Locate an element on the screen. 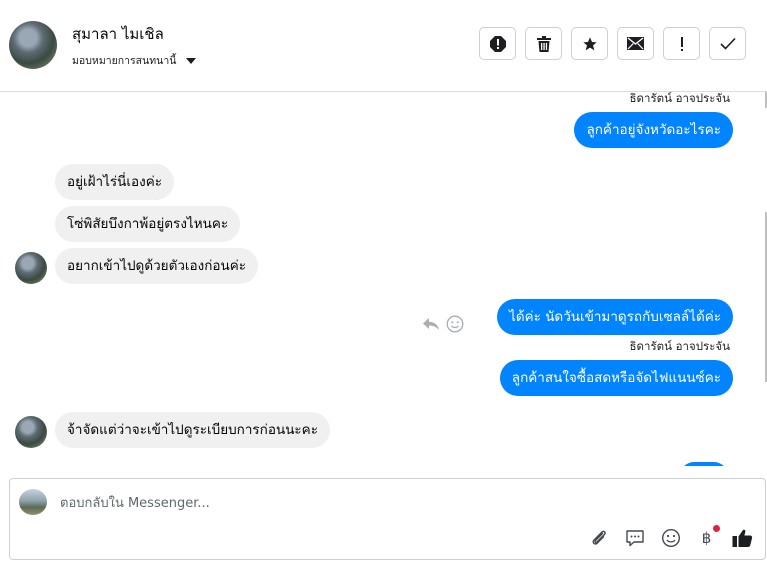 The height and width of the screenshot is (565, 767). mark-unread-button is located at coordinates (635, 43).